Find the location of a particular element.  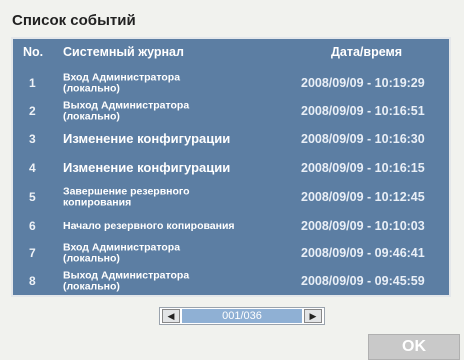

row-number: 7 is located at coordinates (32, 253).